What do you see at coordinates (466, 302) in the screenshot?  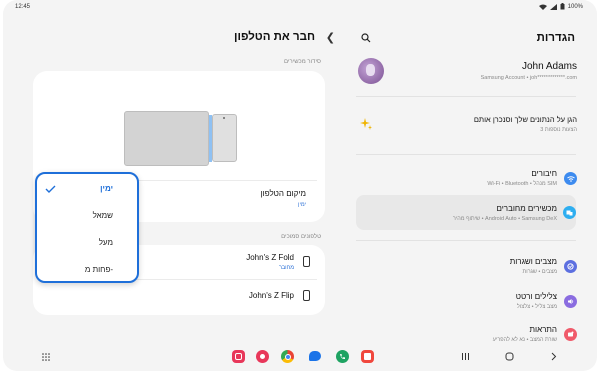 I see `settings-item-sounds: צלילים ורטט מצב צליל • צלצול` at bounding box center [466, 302].